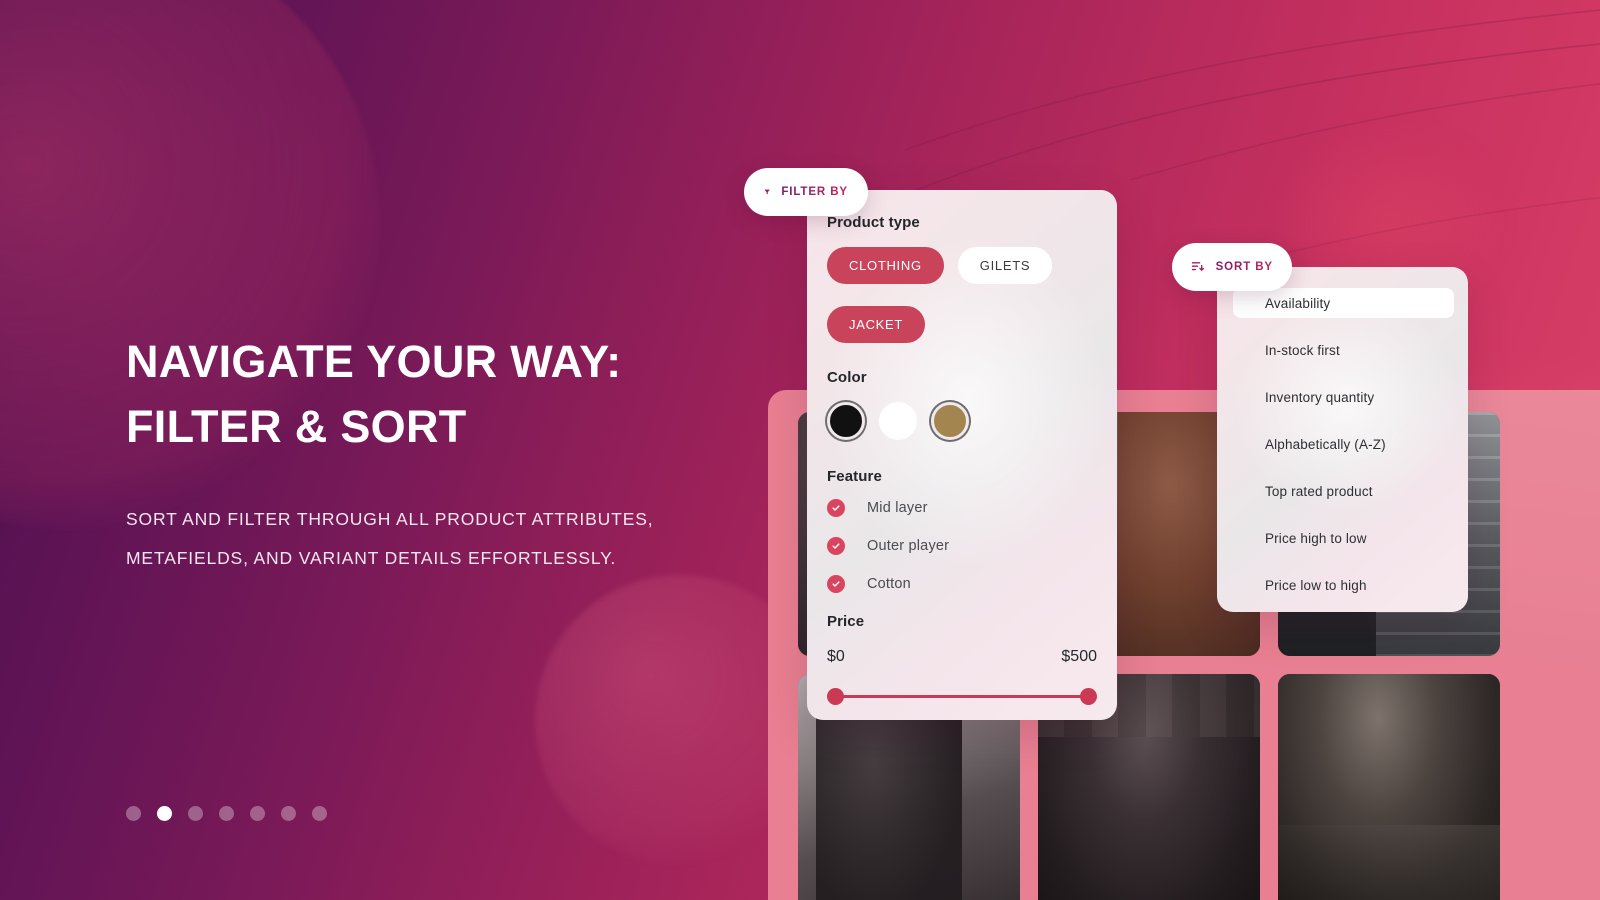  What do you see at coordinates (885, 265) in the screenshot?
I see `product-type-chip-clothing: CLOTHING` at bounding box center [885, 265].